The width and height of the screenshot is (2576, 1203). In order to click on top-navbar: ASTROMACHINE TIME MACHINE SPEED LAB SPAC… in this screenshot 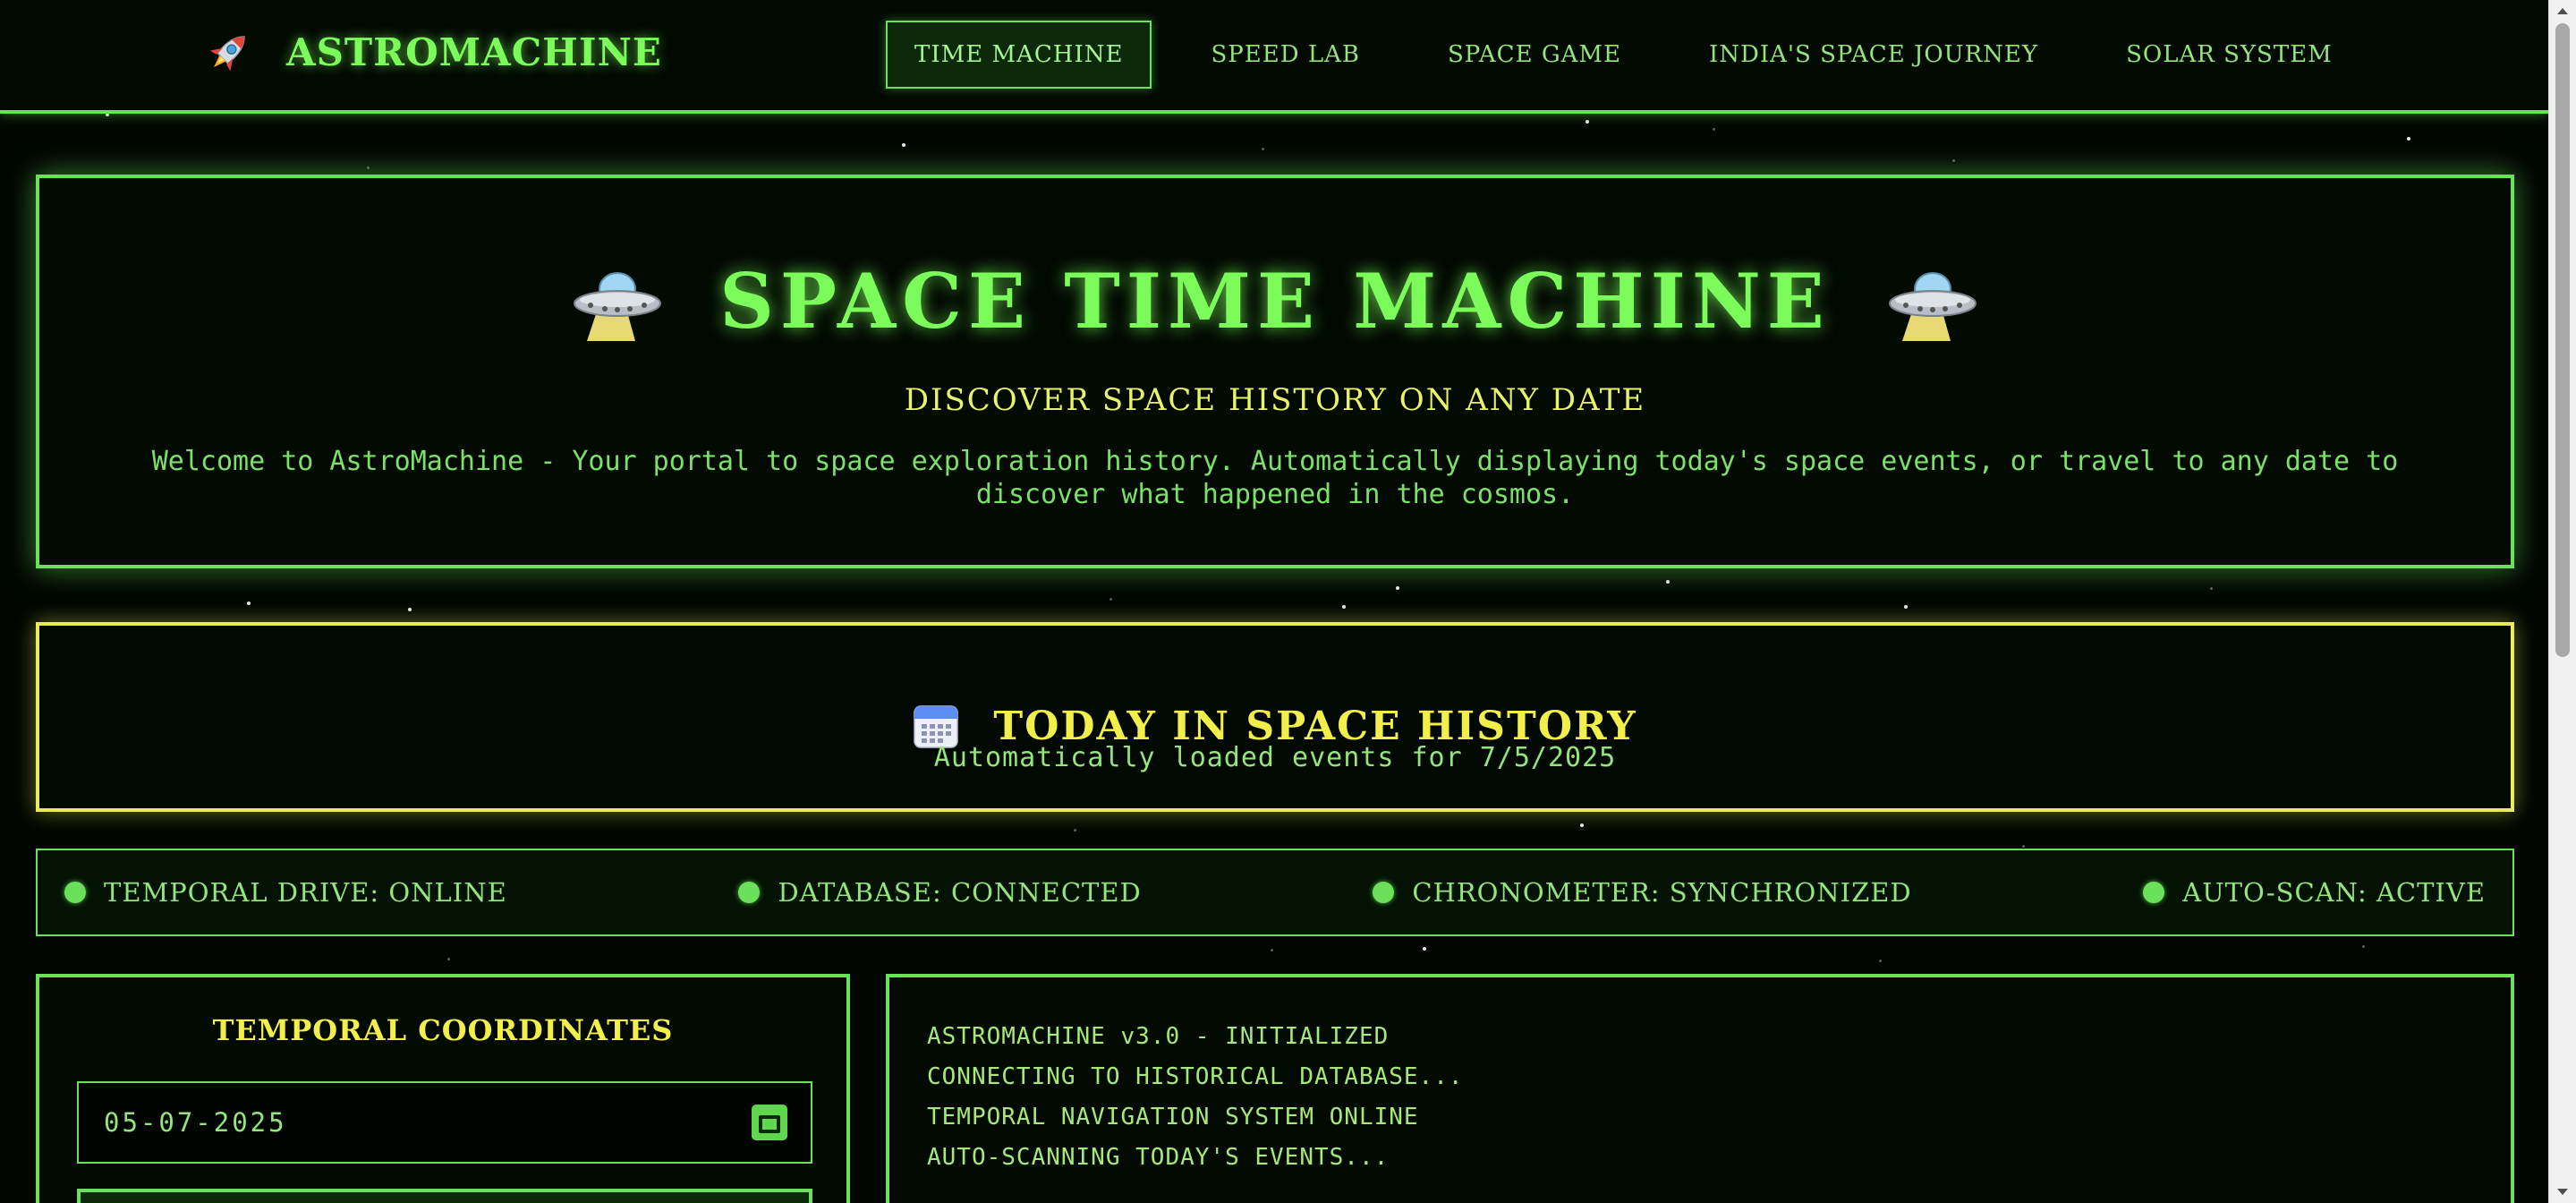, I will do `click(1274, 57)`.